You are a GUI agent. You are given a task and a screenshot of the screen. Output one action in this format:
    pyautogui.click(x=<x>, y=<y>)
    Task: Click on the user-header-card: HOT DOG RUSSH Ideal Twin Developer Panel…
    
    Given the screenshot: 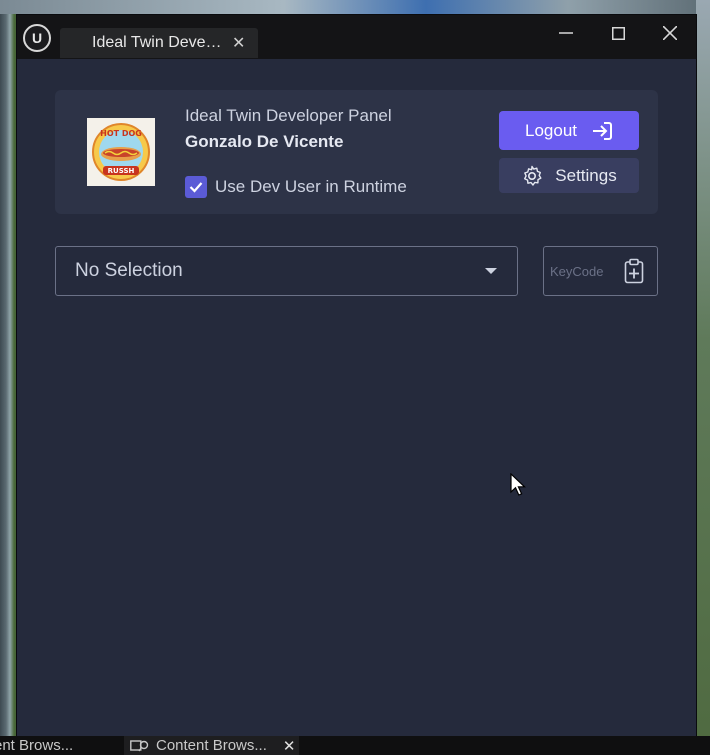 What is the action you would take?
    pyautogui.click(x=356, y=152)
    